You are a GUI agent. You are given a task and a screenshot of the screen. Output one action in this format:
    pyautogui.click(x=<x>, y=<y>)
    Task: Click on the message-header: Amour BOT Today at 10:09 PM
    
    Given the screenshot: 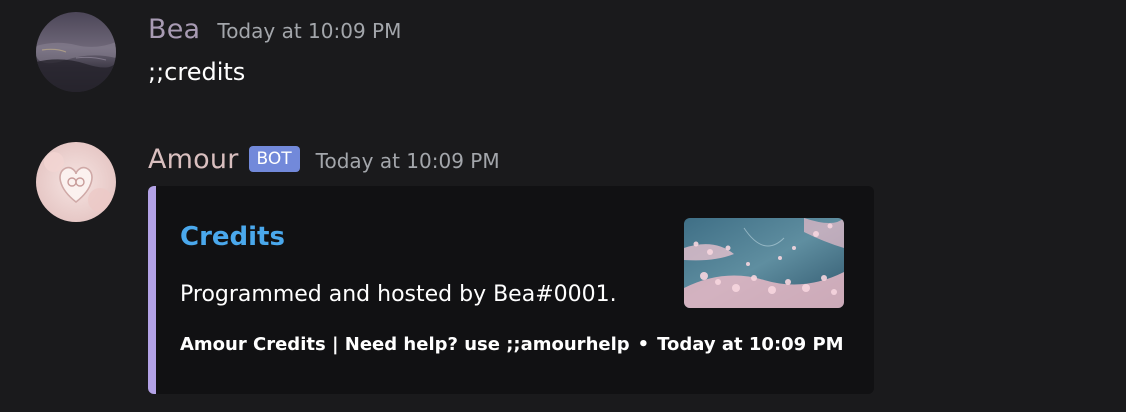 What is the action you would take?
    pyautogui.click(x=324, y=159)
    